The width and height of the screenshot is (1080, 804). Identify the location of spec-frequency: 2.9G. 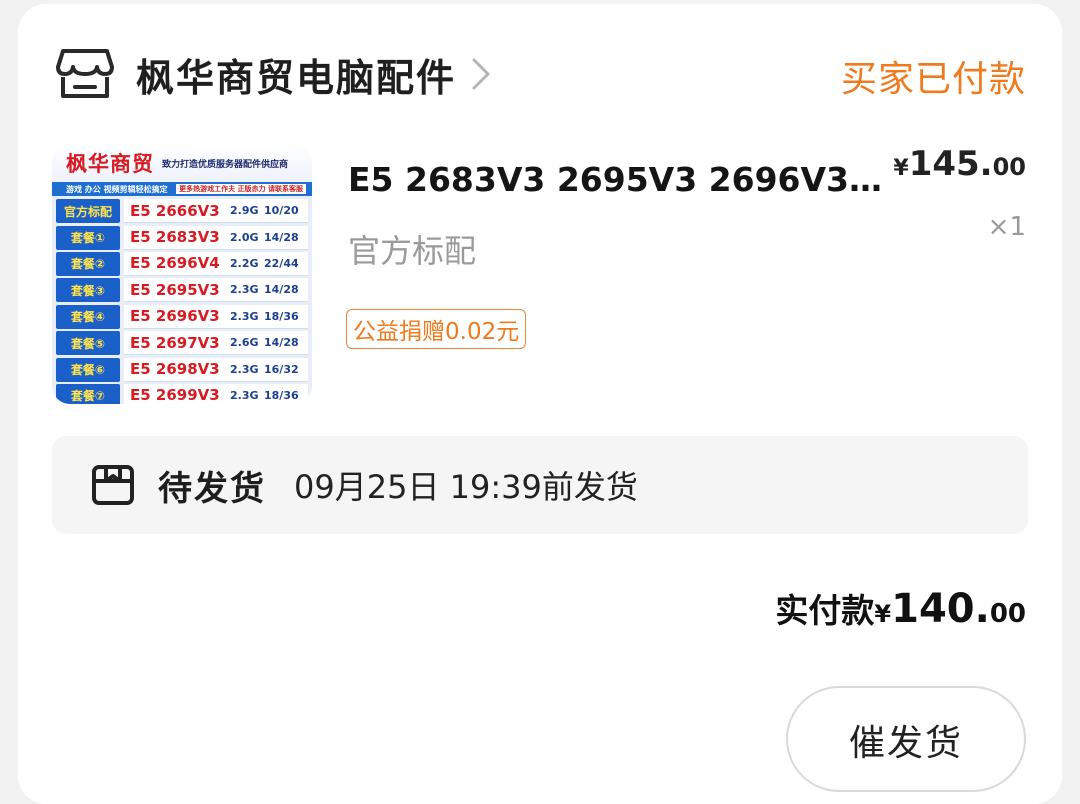
(244, 211).